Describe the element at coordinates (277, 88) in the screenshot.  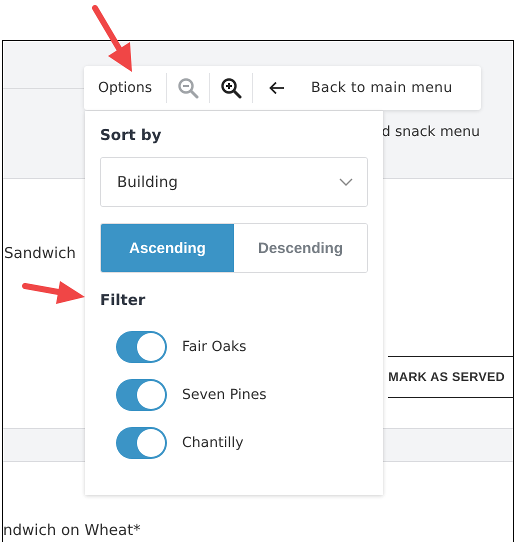
I see `left-arrow-icon` at that location.